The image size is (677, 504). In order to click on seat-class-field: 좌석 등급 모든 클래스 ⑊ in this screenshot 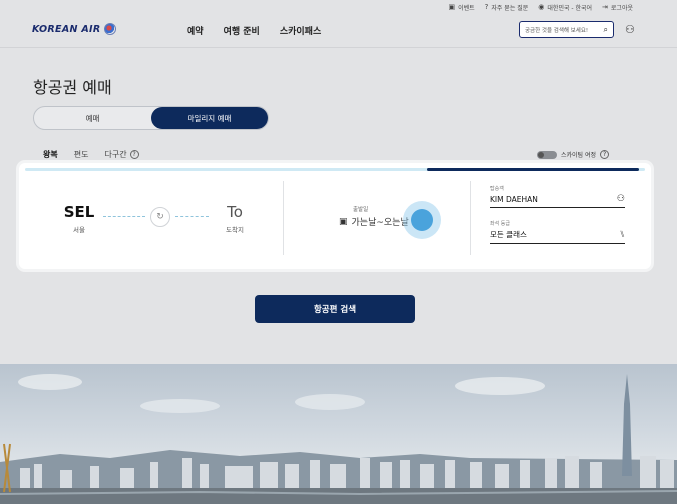, I will do `click(557, 232)`.